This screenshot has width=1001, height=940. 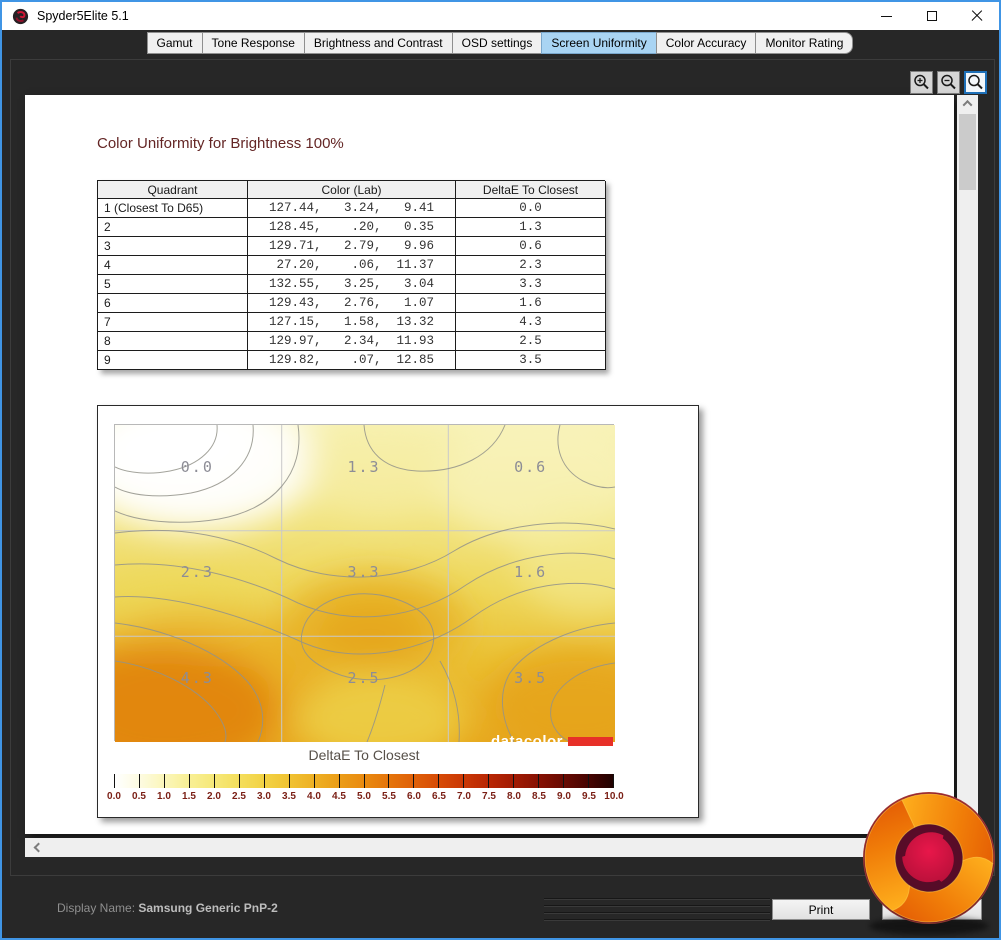 What do you see at coordinates (531, 227) in the screenshot?
I see `deltae-cell: 1.3` at bounding box center [531, 227].